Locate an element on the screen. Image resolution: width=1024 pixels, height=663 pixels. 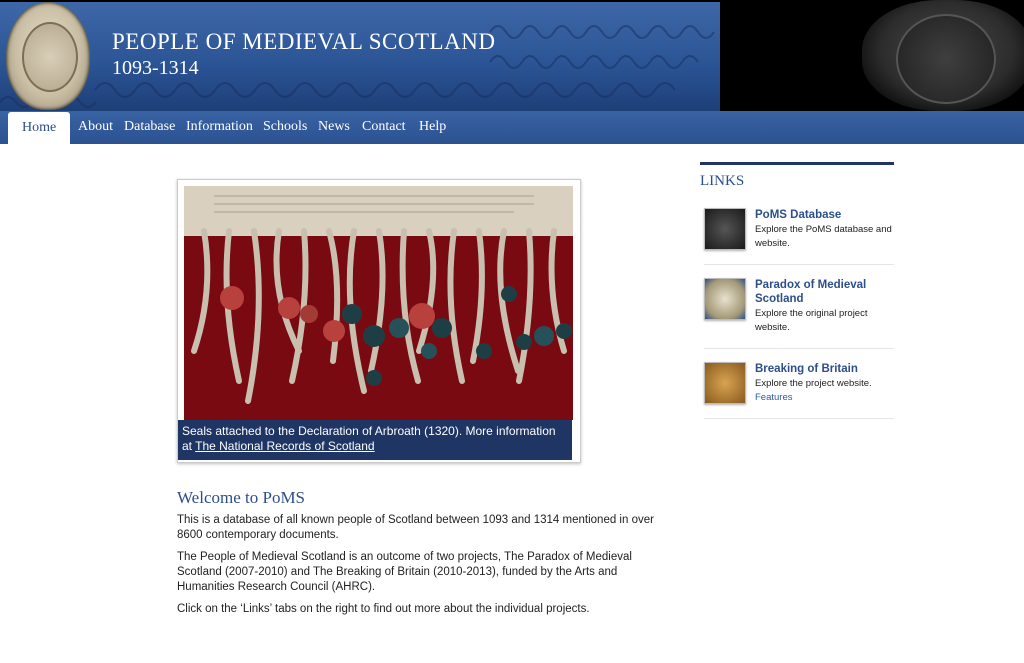
caption-link: The National Records of Scotland is located at coordinates (284, 446).